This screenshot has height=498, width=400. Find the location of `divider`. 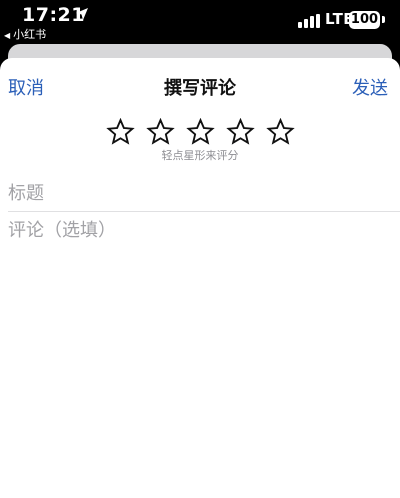

divider is located at coordinates (204, 211).